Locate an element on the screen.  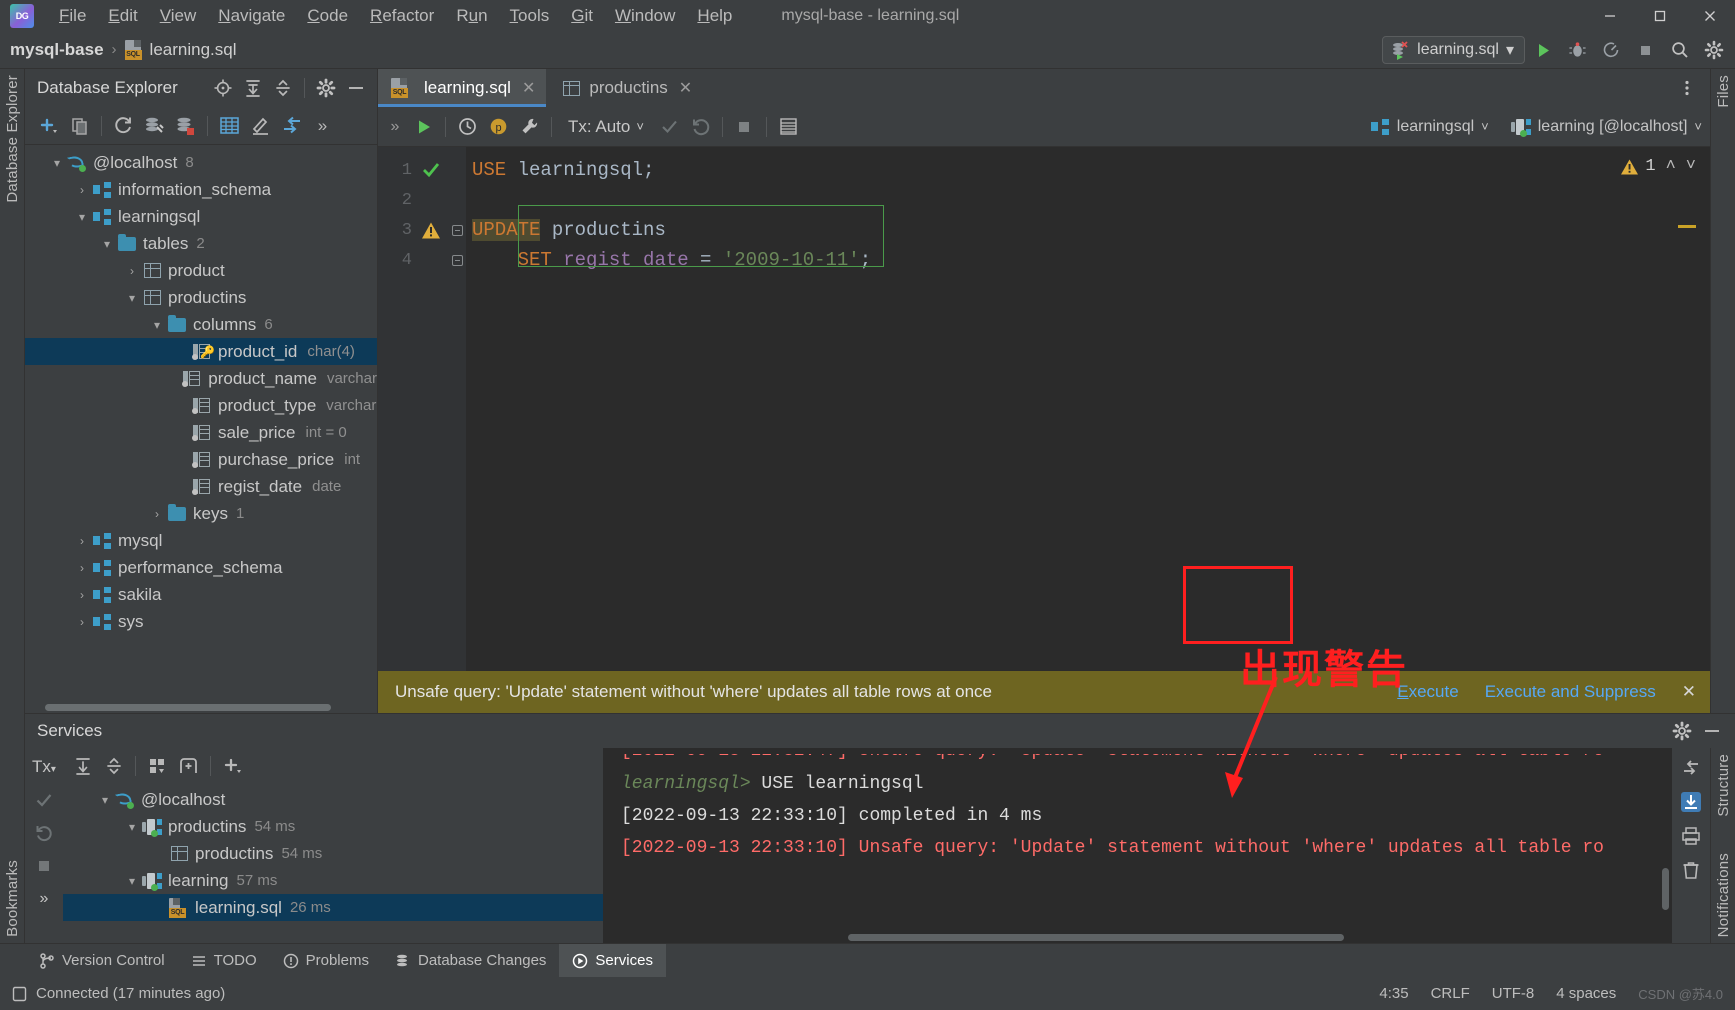
modify-icon is located at coordinates (154, 125).